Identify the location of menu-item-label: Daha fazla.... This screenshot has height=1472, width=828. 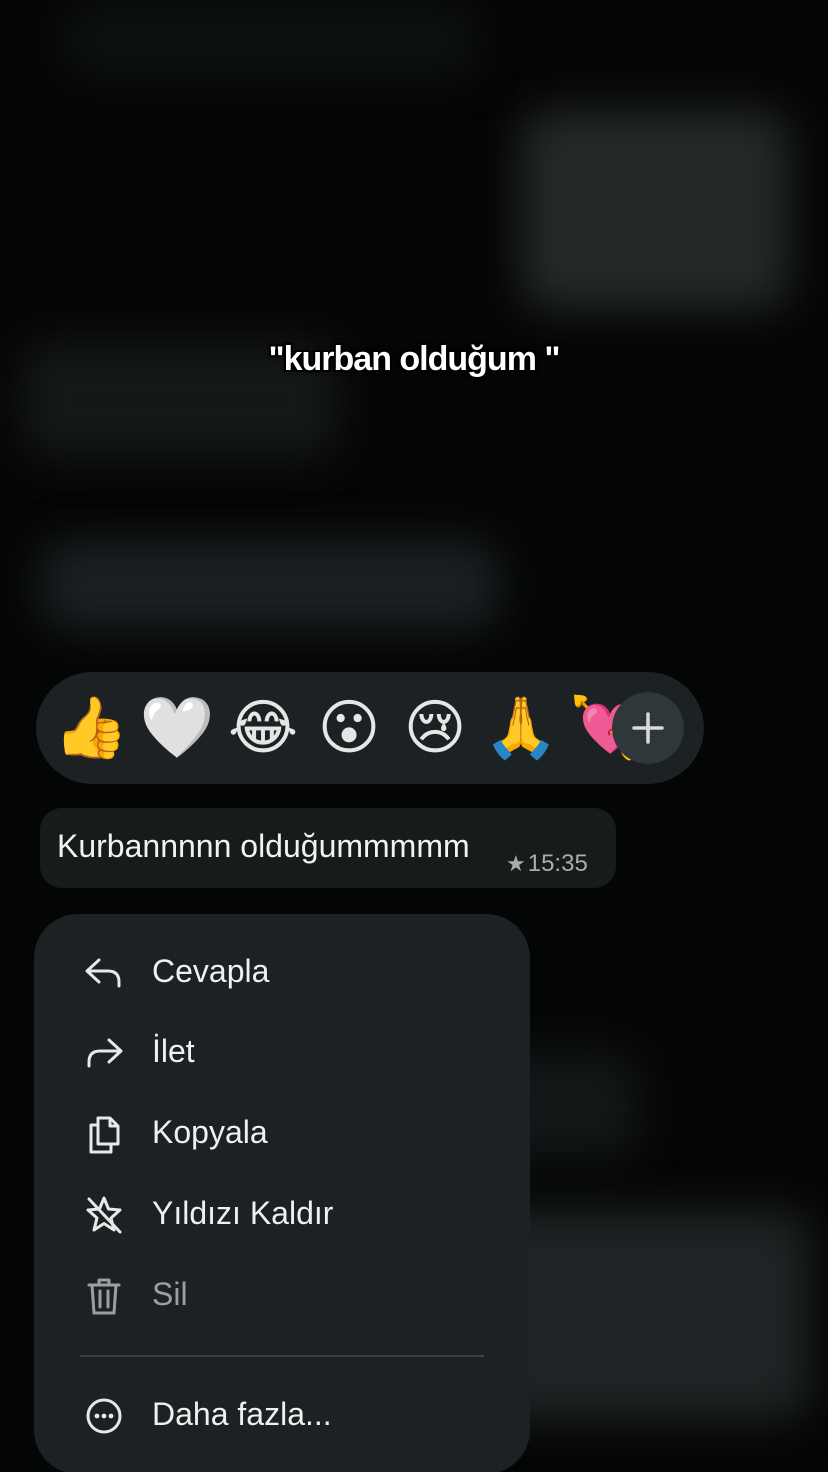
(242, 1414).